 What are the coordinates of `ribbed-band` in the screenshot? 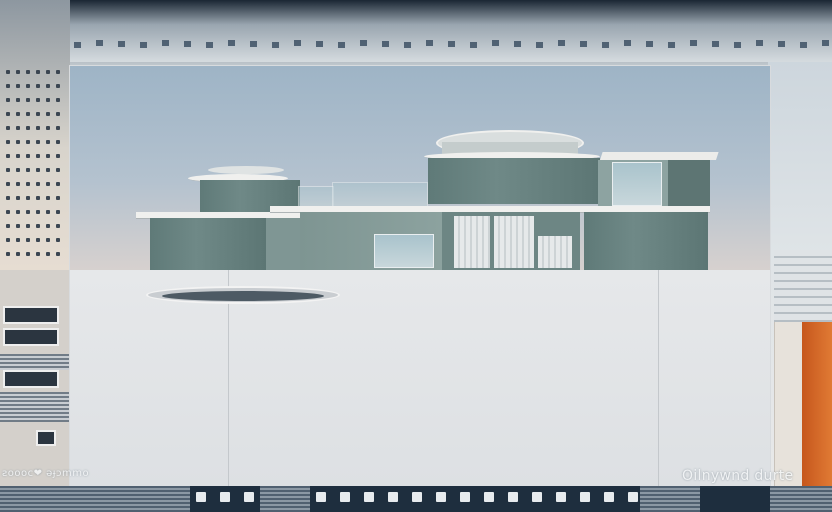 It's located at (670, 499).